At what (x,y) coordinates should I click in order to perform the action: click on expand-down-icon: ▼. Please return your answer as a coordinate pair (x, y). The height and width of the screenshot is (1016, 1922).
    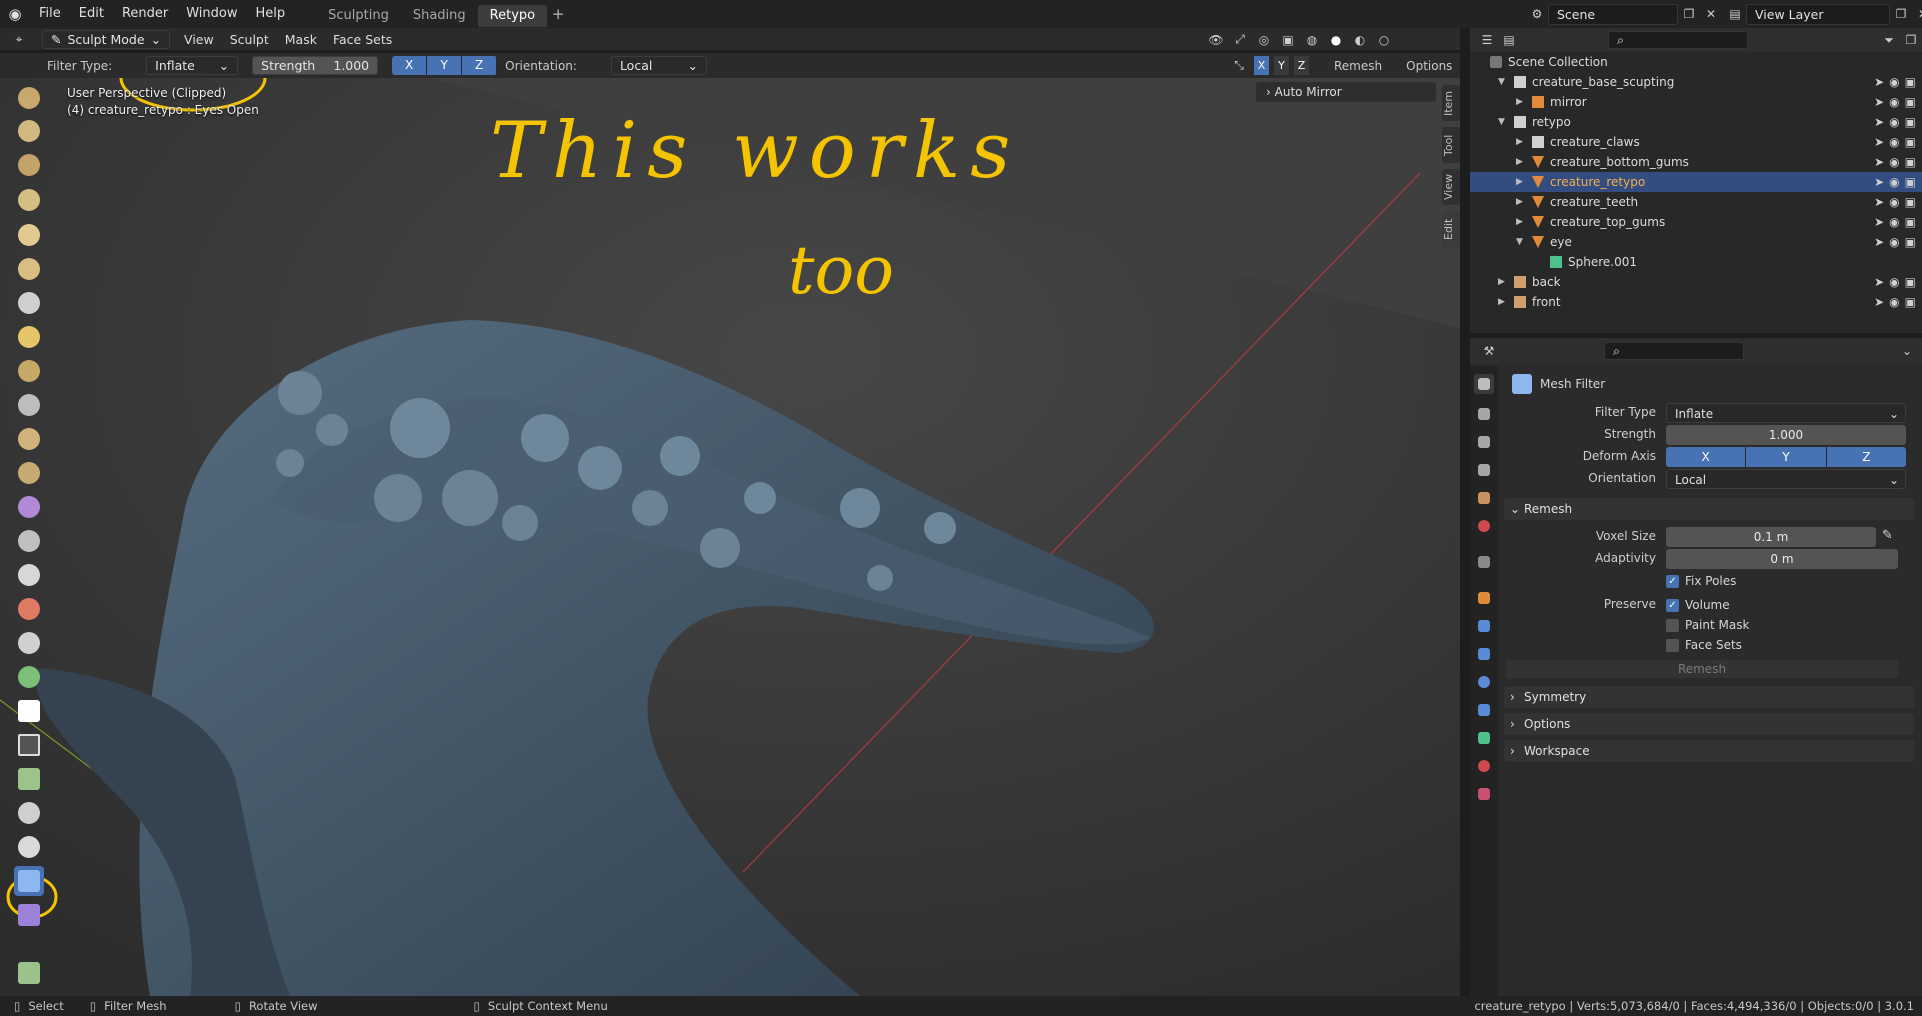
    Looking at the image, I should click on (1519, 242).